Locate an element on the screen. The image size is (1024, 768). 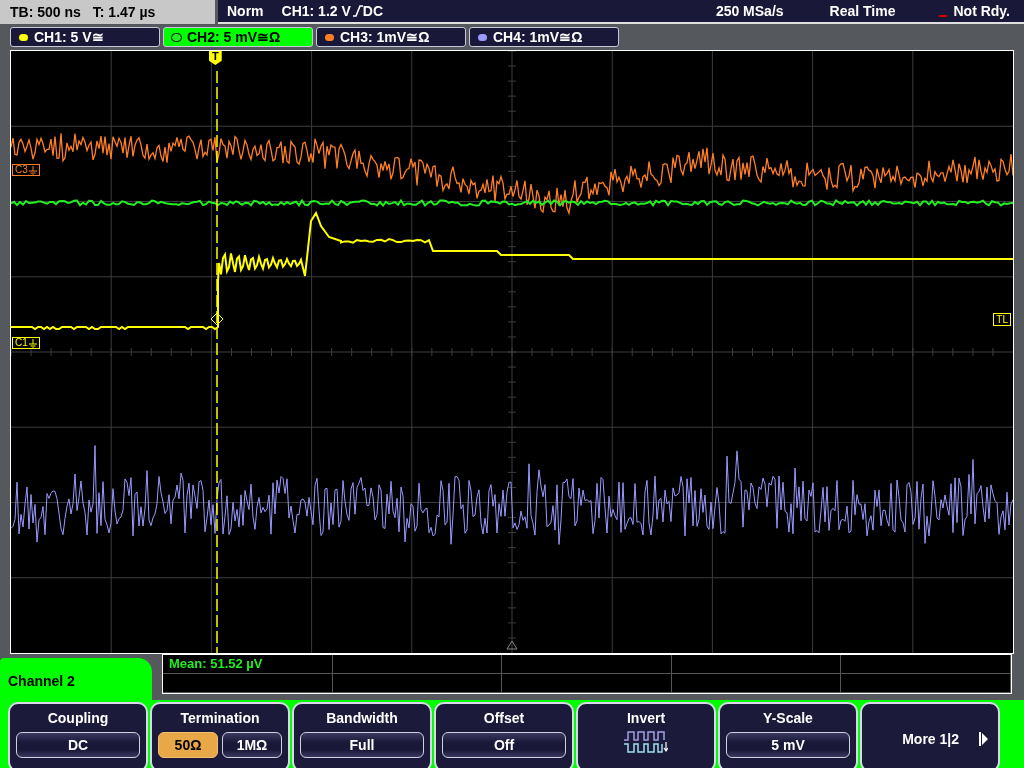
softkey: More 1|2 is located at coordinates (930, 735).